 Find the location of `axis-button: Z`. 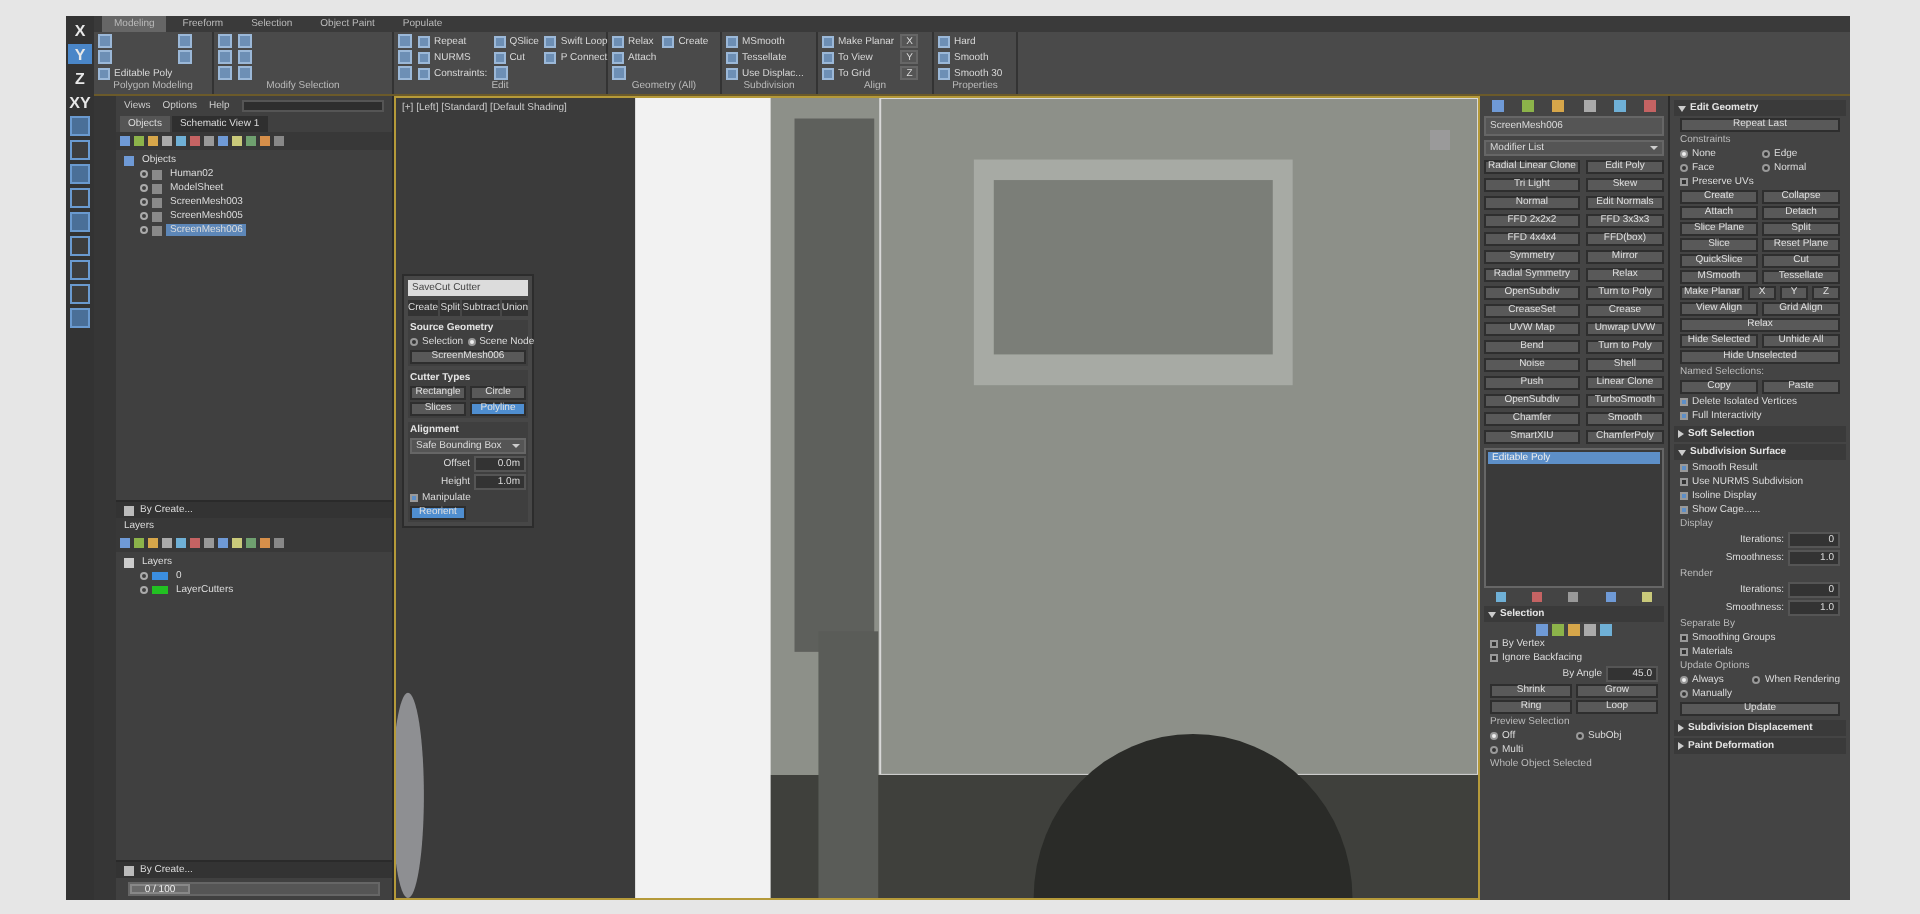

axis-button: Z is located at coordinates (80, 78).